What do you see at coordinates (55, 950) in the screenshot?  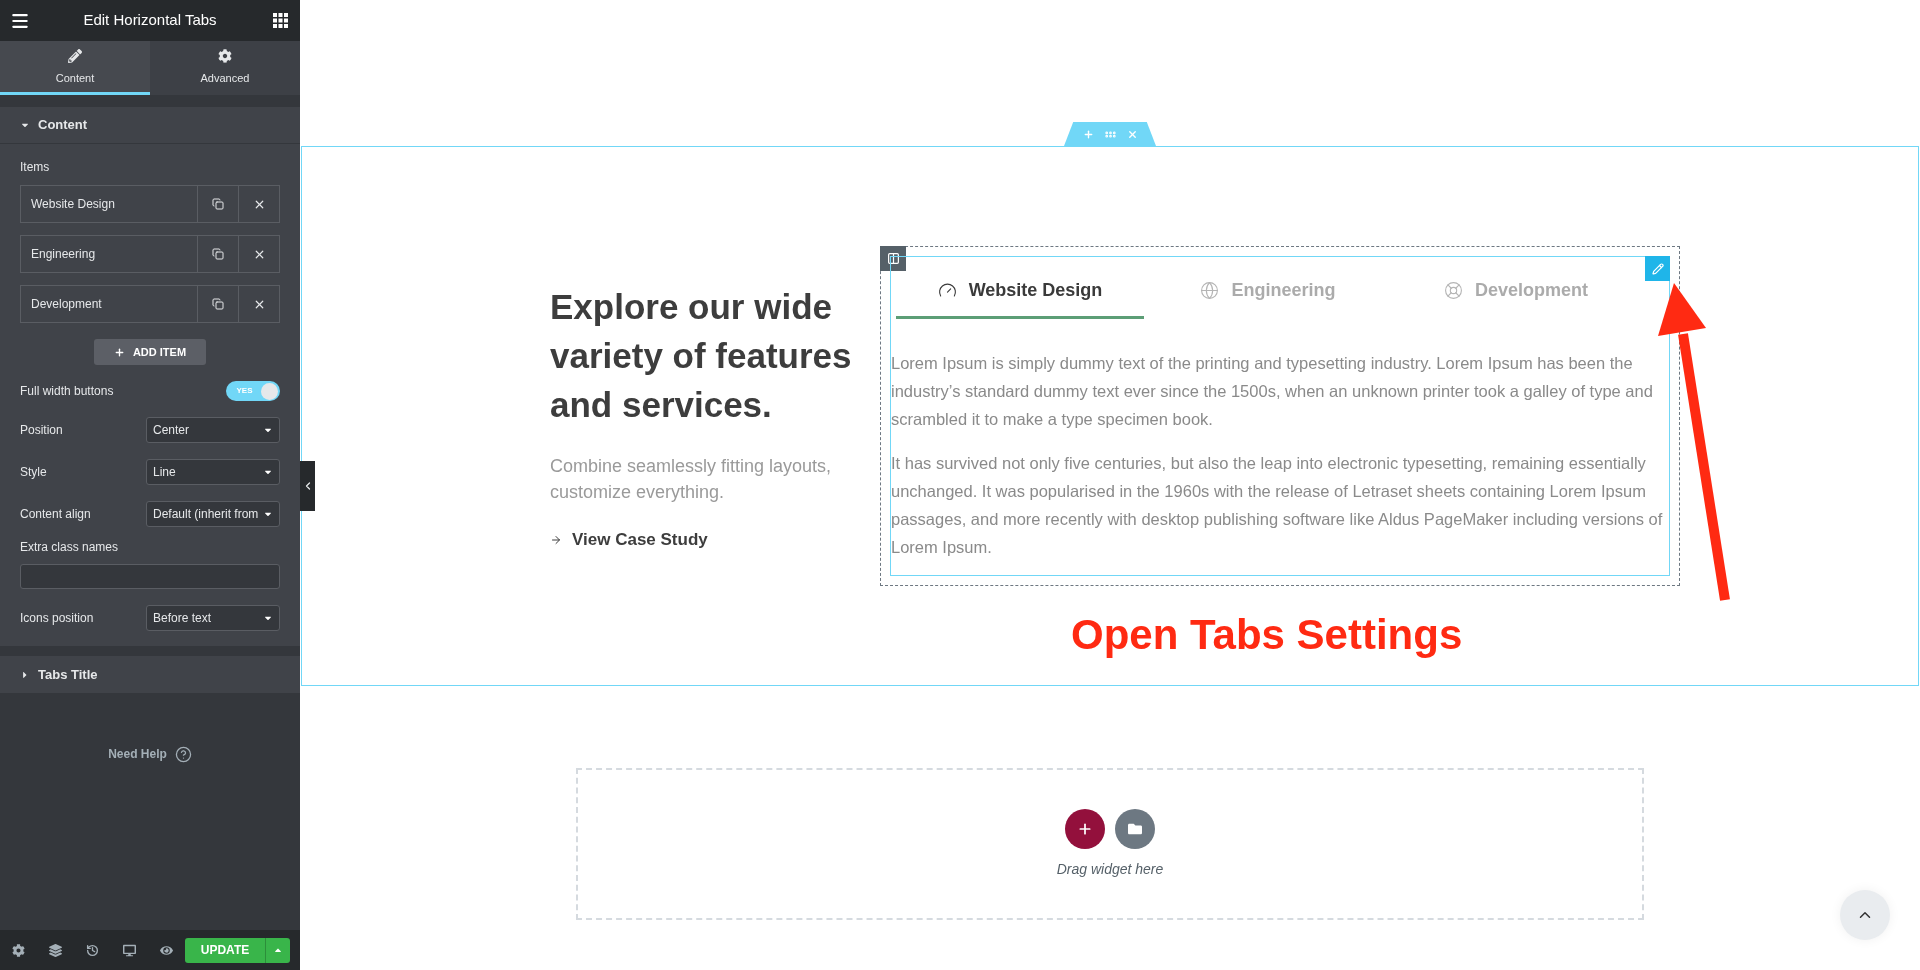 I see `layers-icon` at bounding box center [55, 950].